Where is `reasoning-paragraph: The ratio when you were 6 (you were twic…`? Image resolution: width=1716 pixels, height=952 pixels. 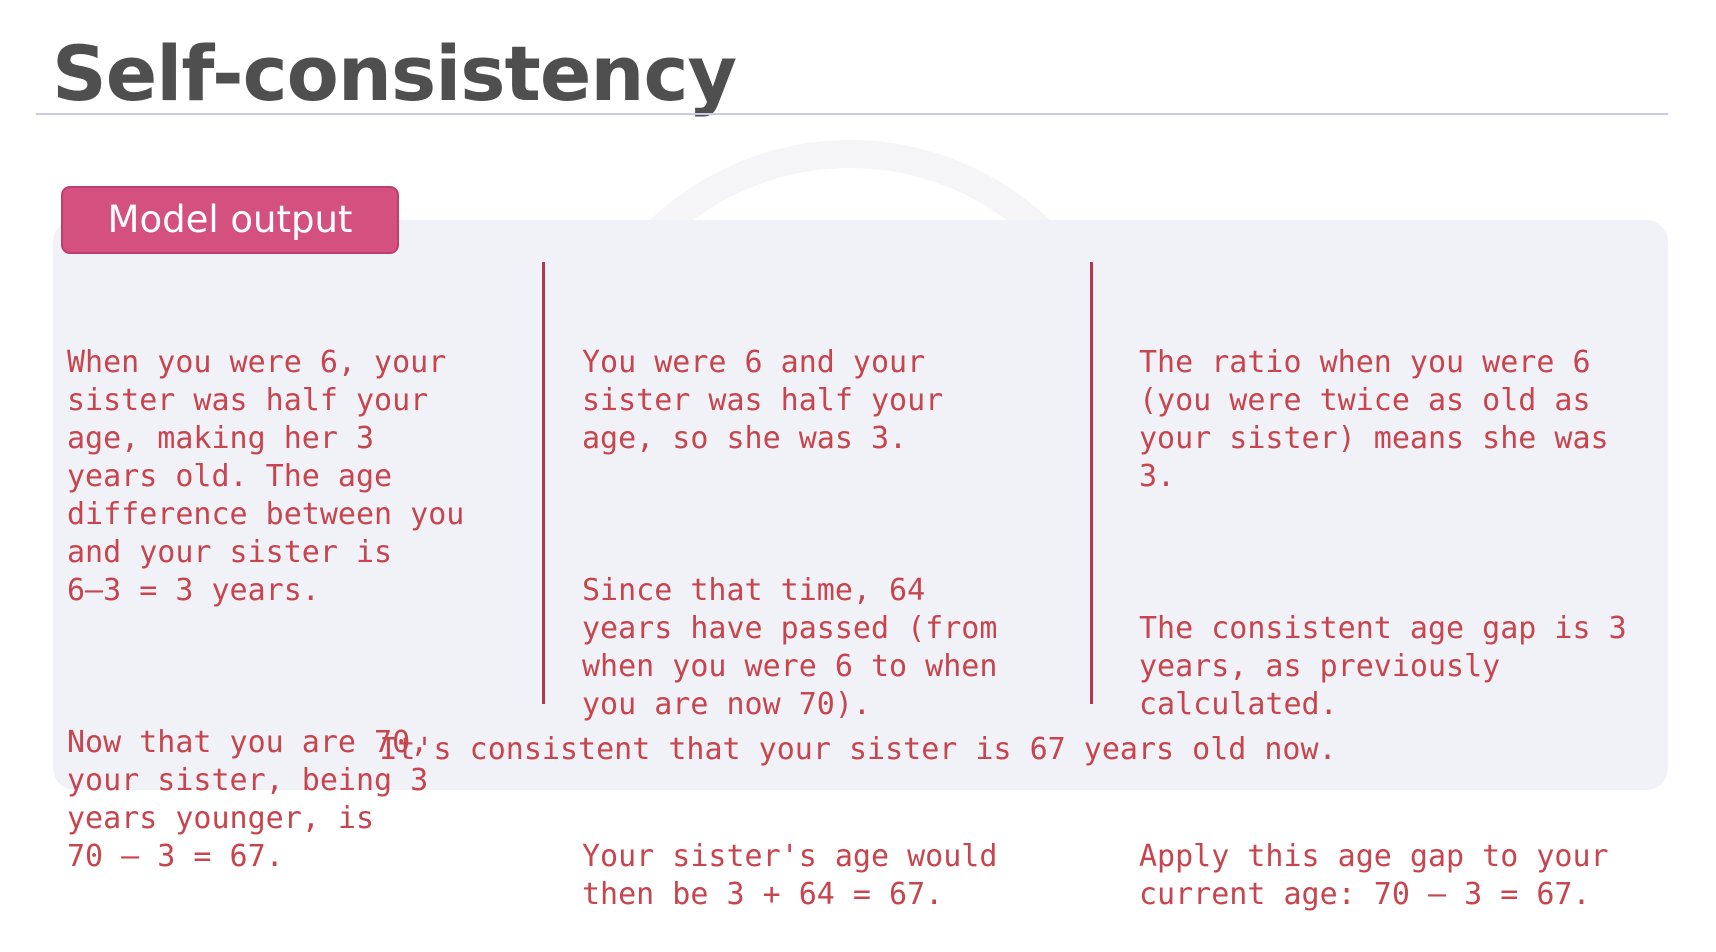 reasoning-paragraph: The ratio when you were 6 (you were twic… is located at coordinates (1374, 419).